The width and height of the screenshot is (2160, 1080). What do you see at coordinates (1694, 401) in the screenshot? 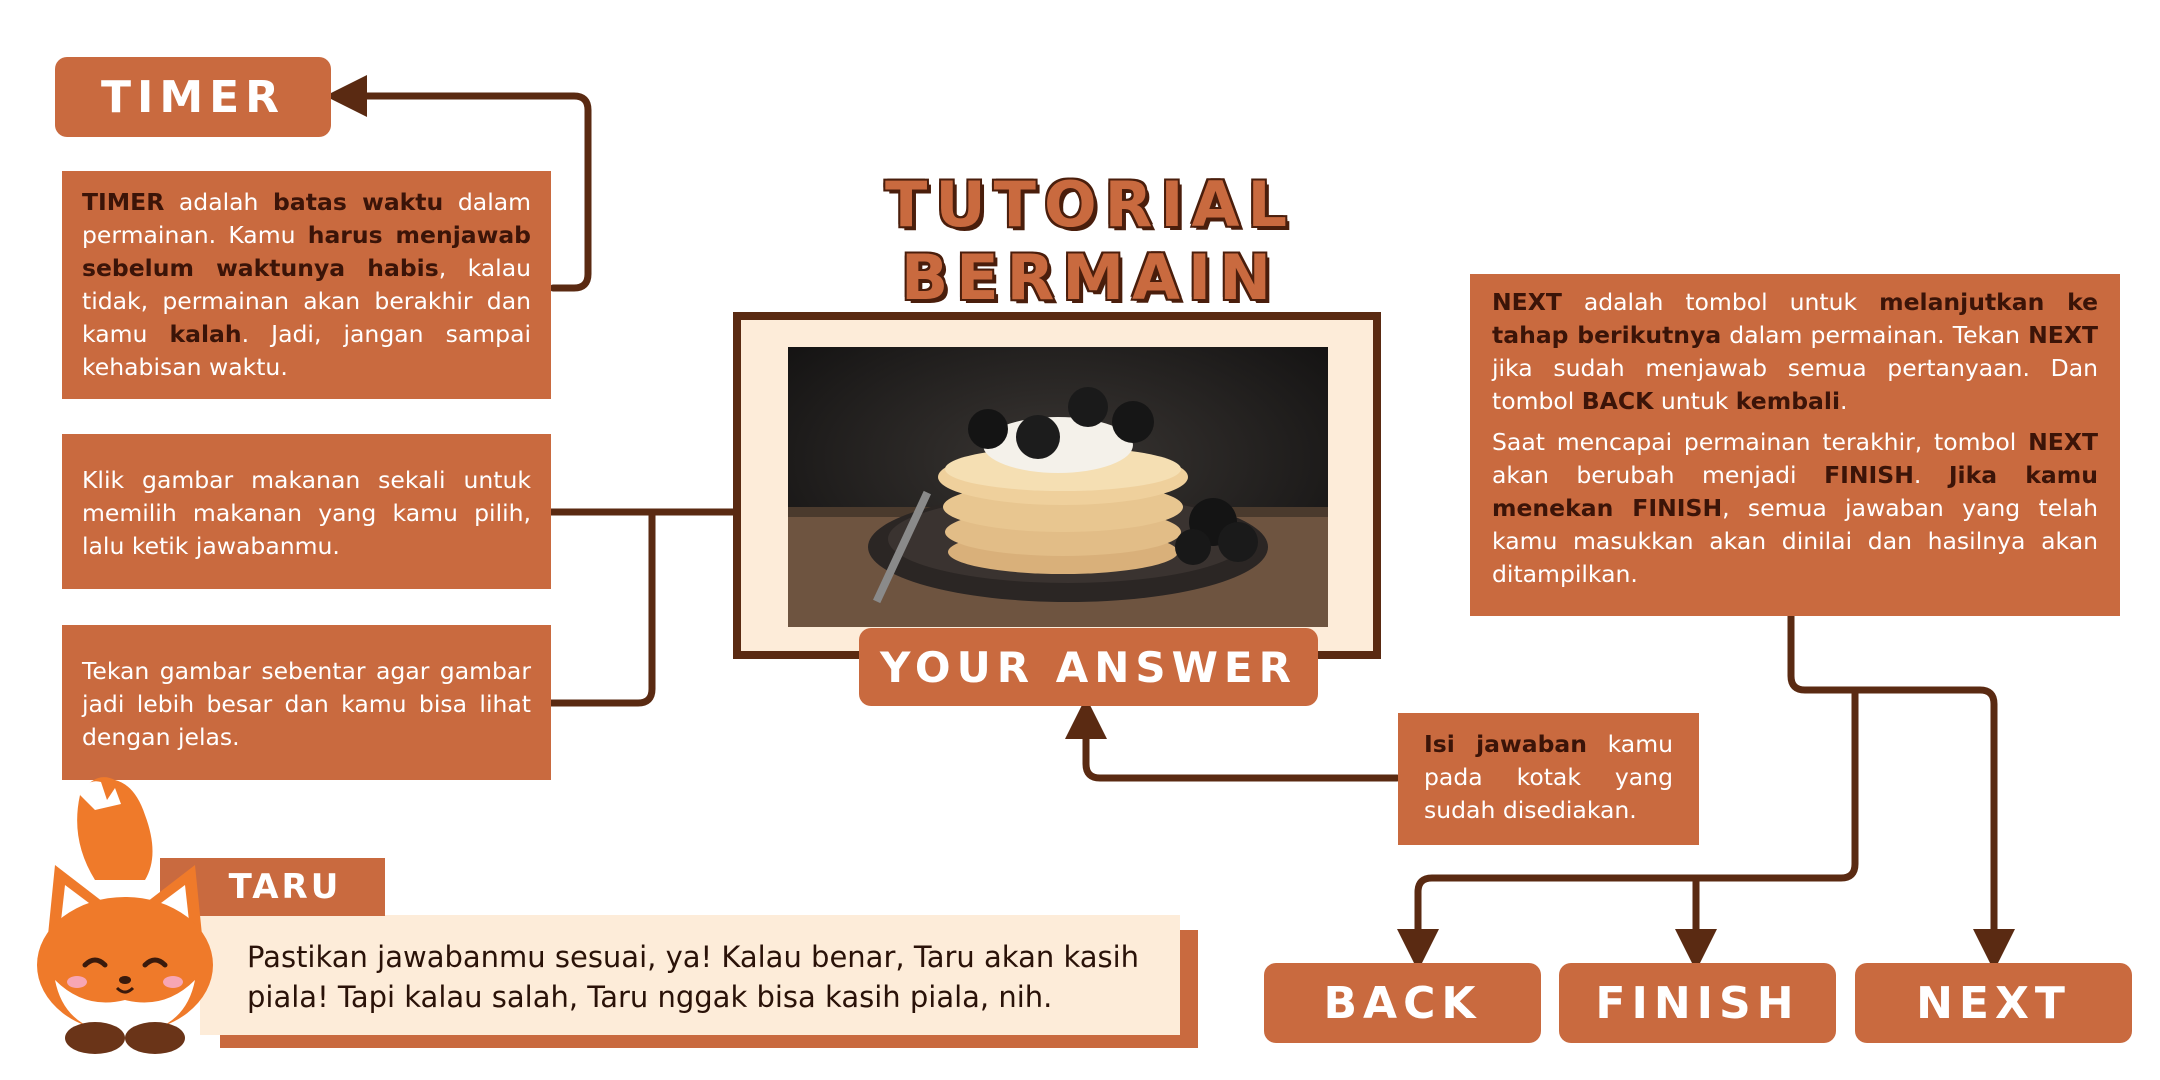
I see `txt: untuk` at bounding box center [1694, 401].